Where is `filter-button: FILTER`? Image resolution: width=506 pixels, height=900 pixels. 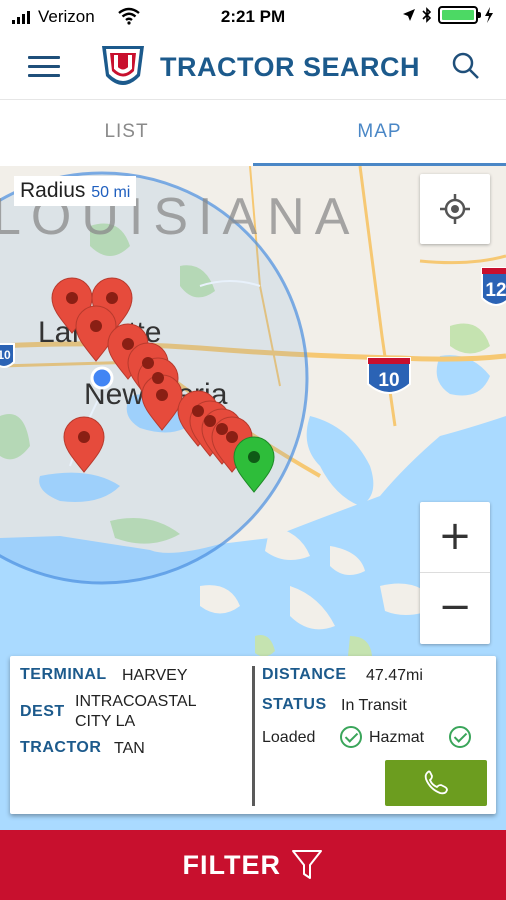
filter-button: FILTER is located at coordinates (253, 865).